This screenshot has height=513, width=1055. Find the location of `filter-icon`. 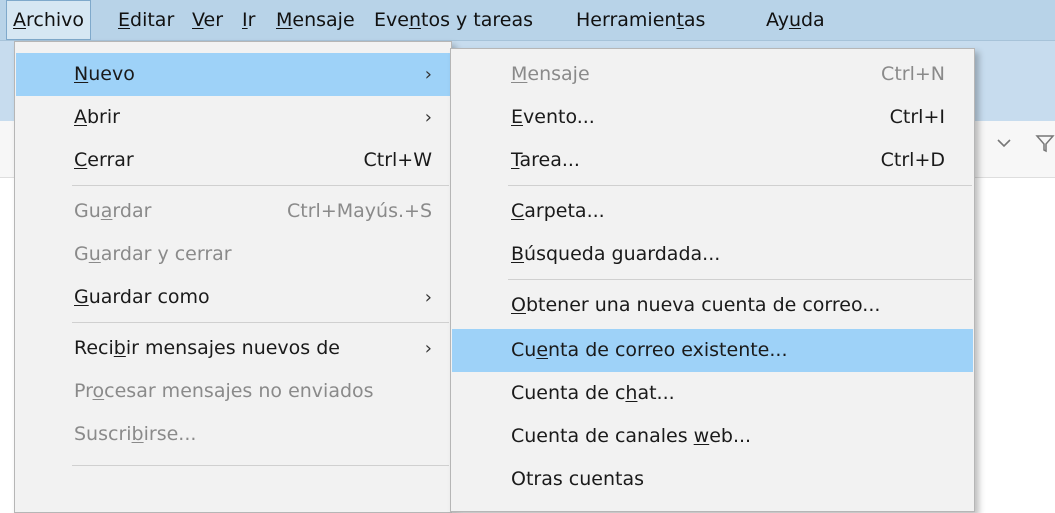

filter-icon is located at coordinates (1044, 143).